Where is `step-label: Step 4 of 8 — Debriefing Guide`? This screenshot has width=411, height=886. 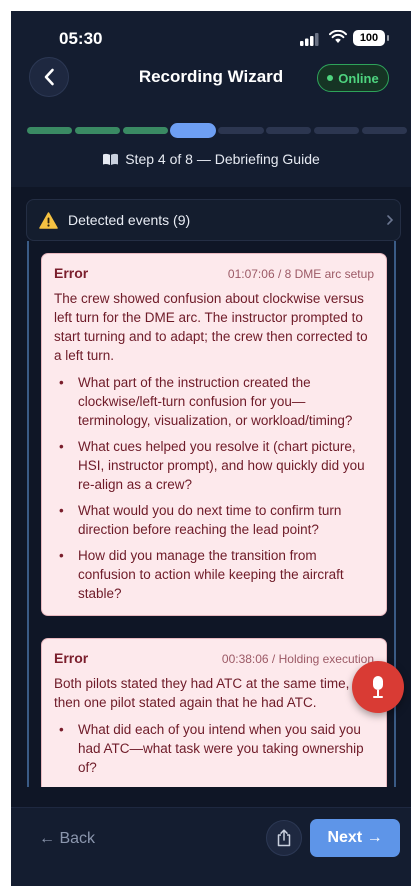
step-label: Step 4 of 8 — Debriefing Guide is located at coordinates (222, 159).